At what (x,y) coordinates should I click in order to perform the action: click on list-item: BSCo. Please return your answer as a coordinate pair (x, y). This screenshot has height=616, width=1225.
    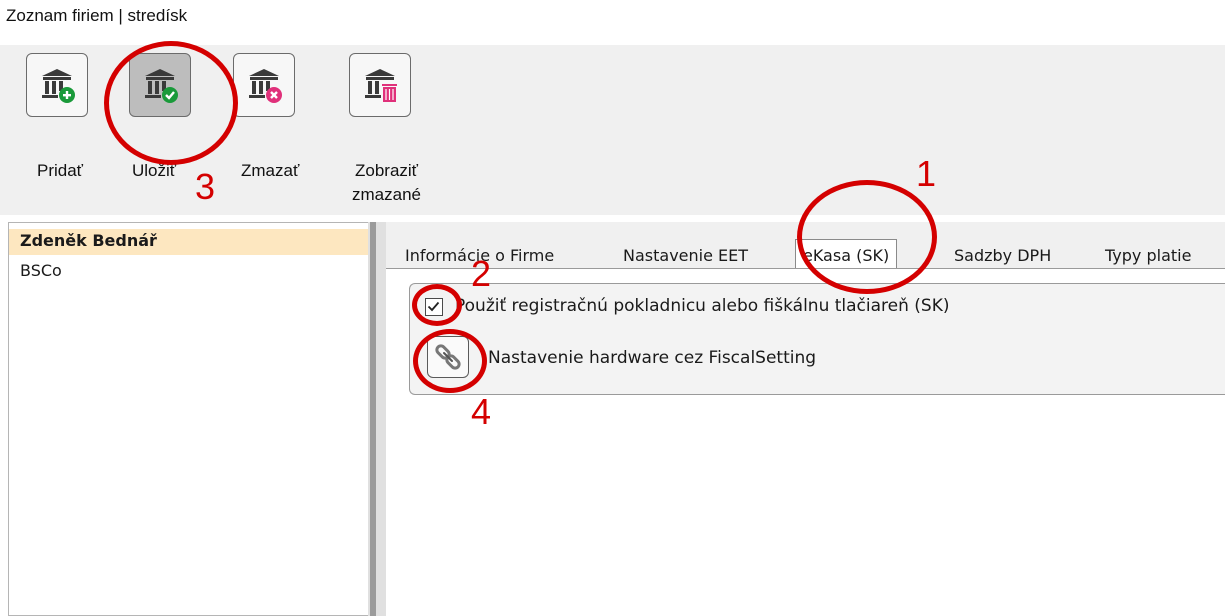
    Looking at the image, I should click on (188, 272).